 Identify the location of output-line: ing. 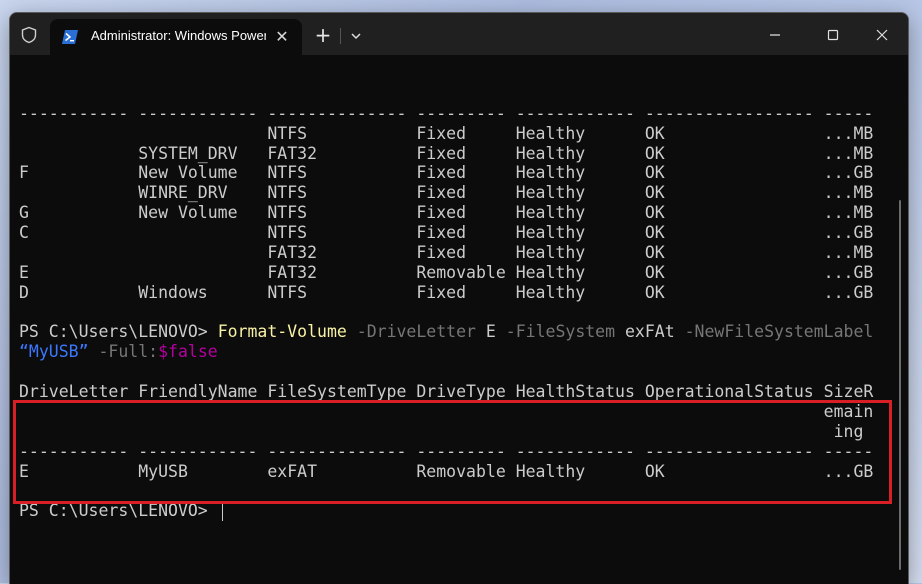
(463, 93).